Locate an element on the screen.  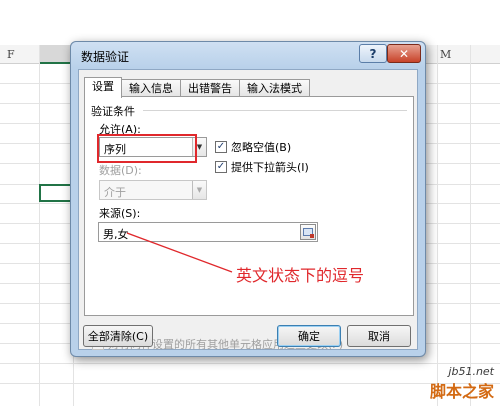
tab-error-alert: 出错警告 is located at coordinates (210, 88).